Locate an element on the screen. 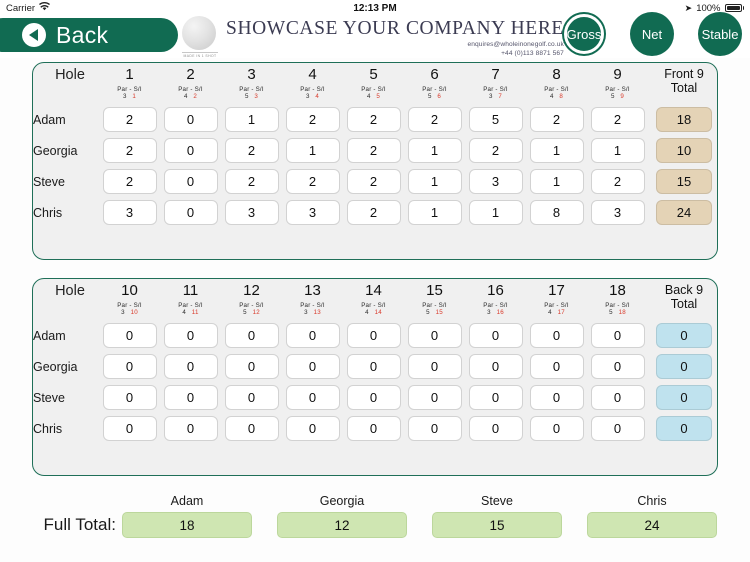  score-input: 8 is located at coordinates (556, 212).